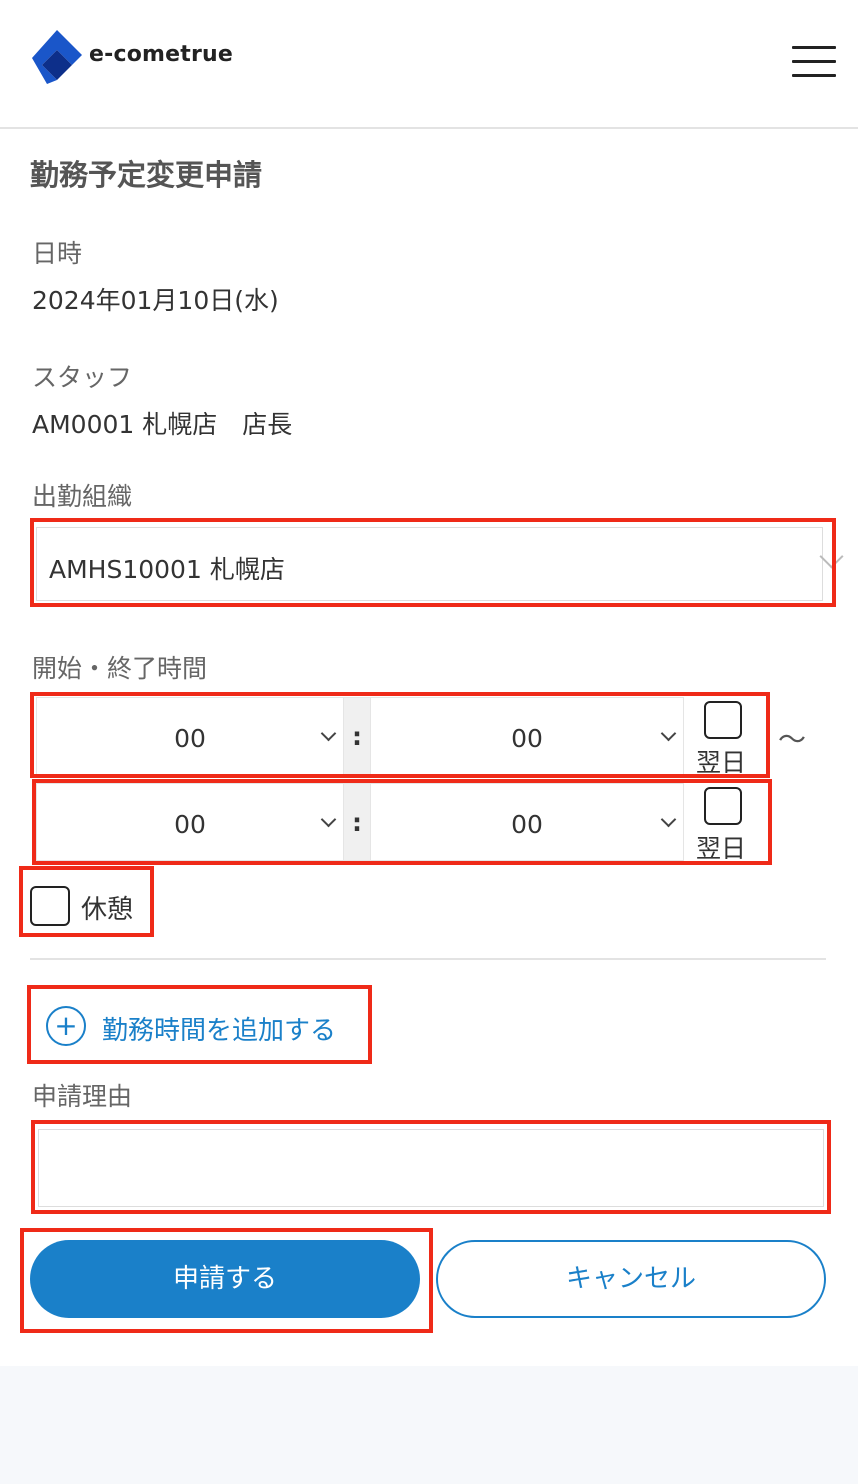 The image size is (858, 1484). I want to click on reason-label: 申請理由, so click(82, 1096).